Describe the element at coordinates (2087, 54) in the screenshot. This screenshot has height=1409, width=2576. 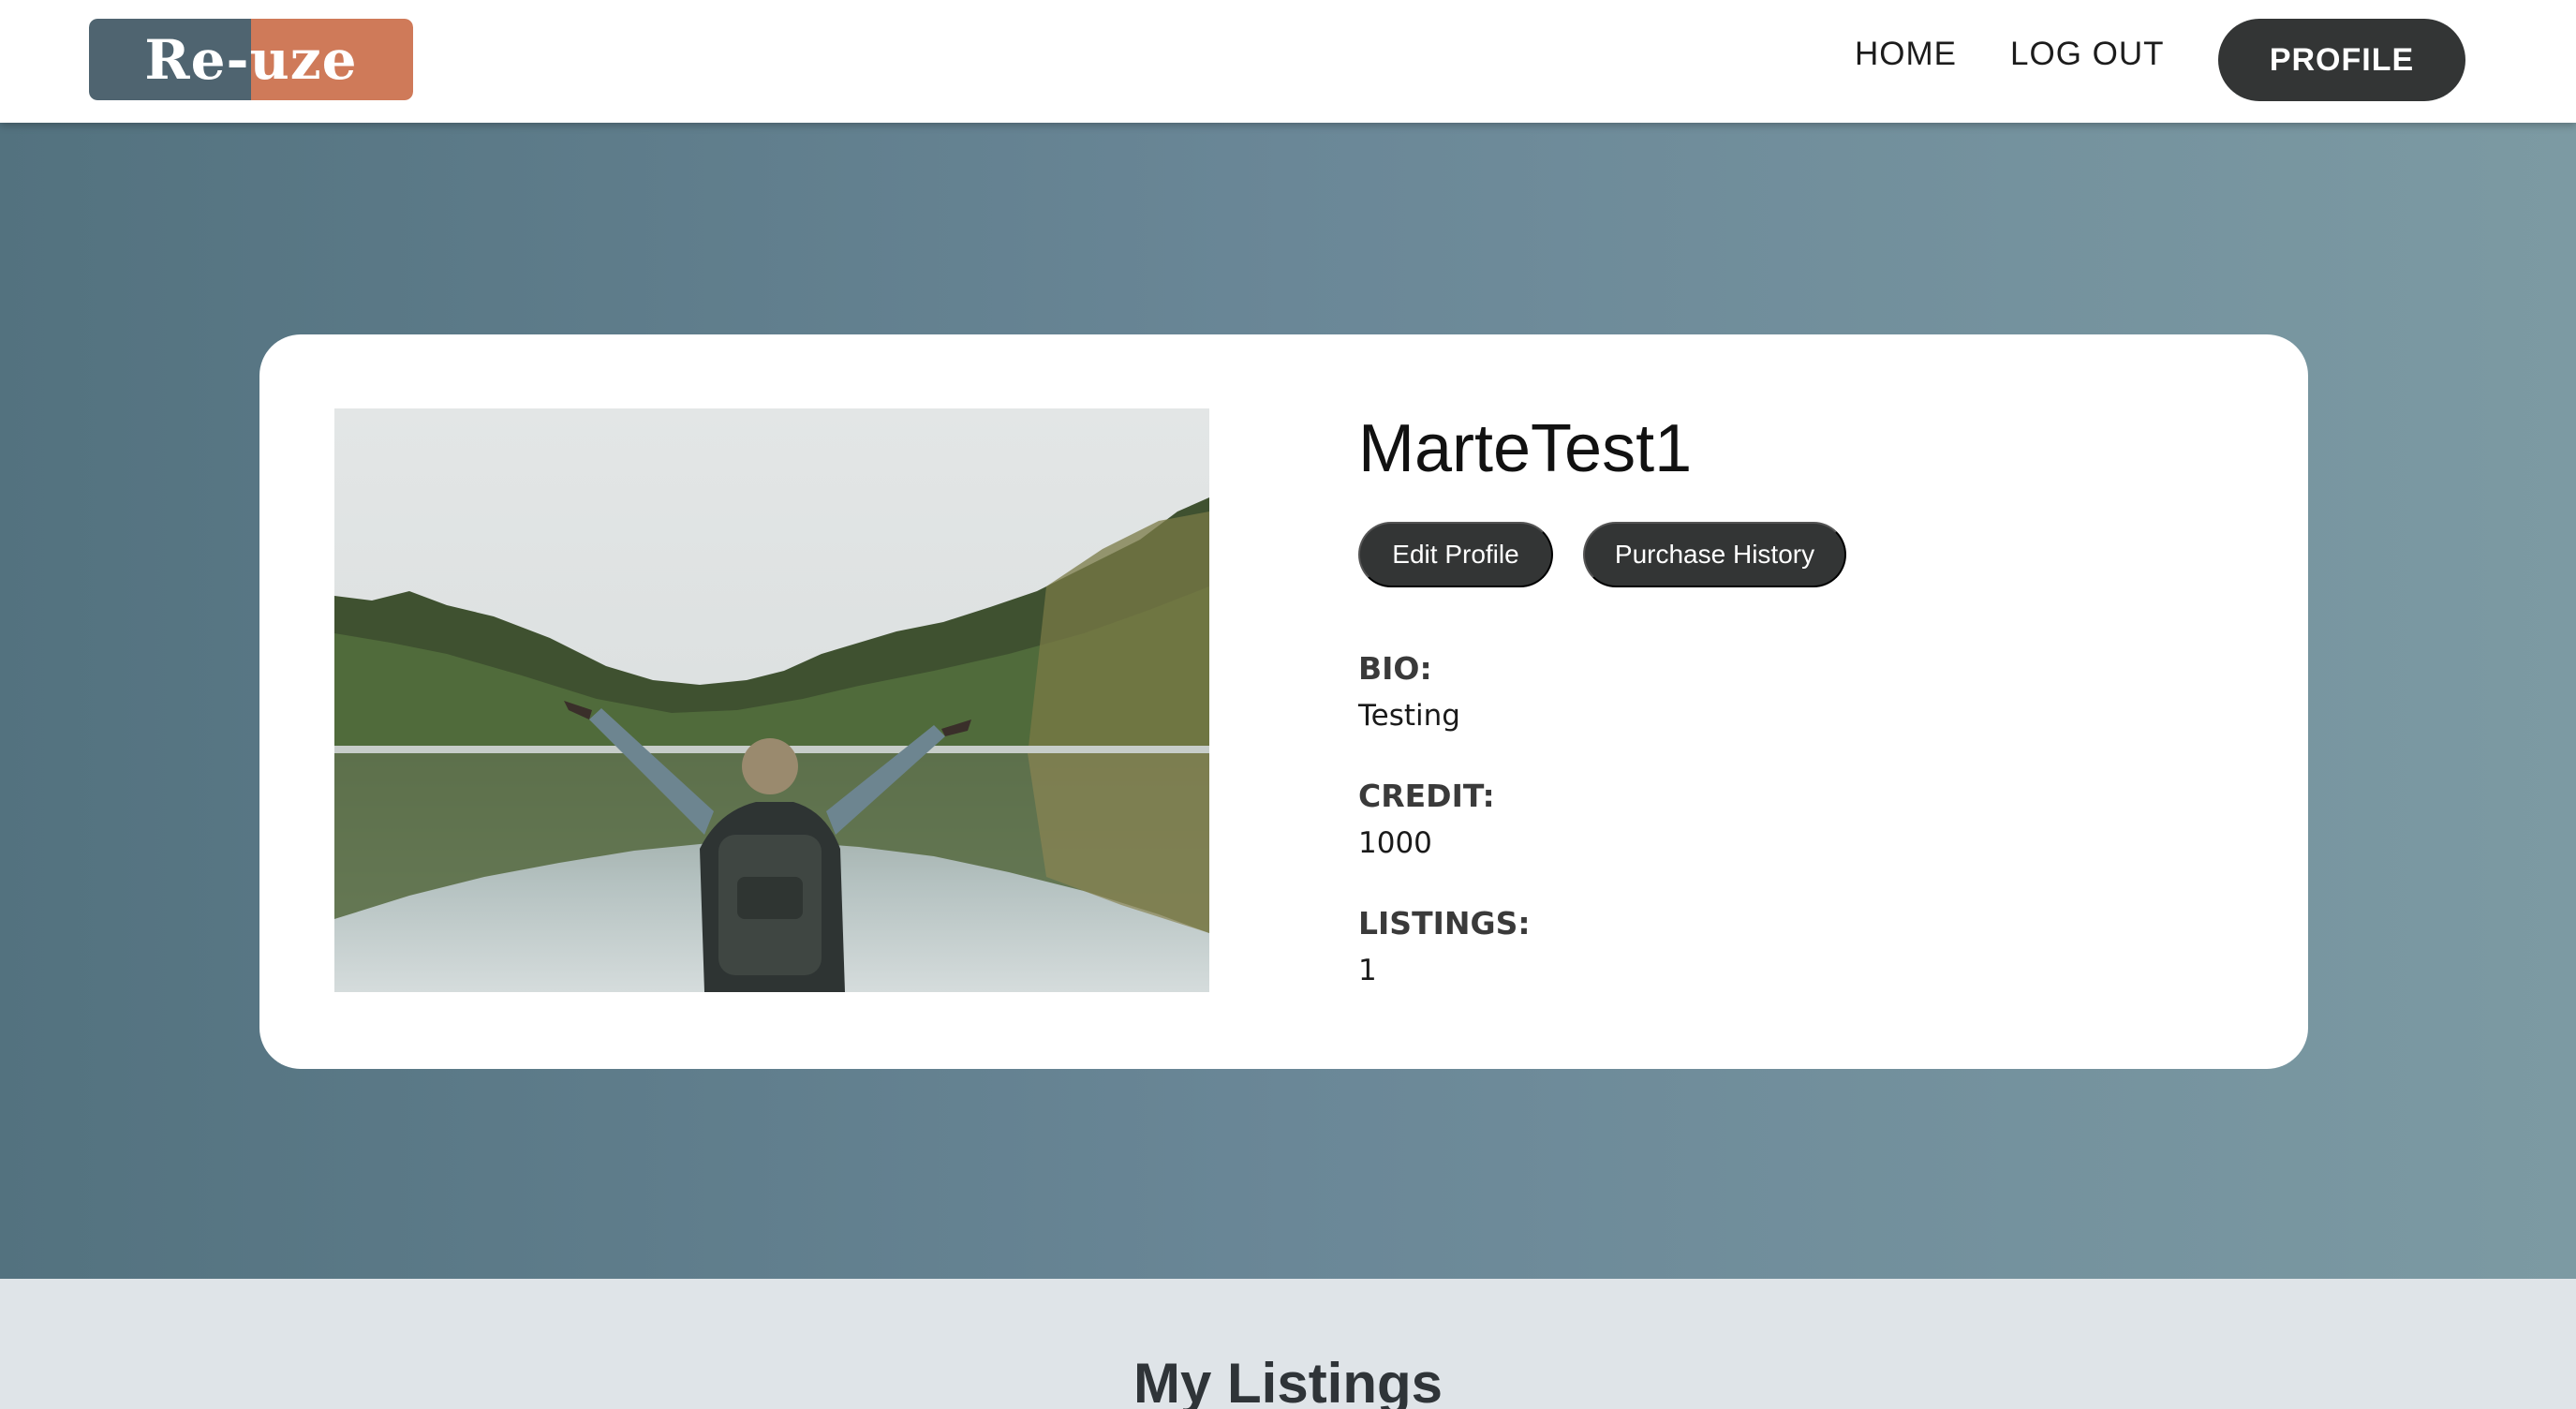
I see `nav-logout-link: LOG OUT` at that location.